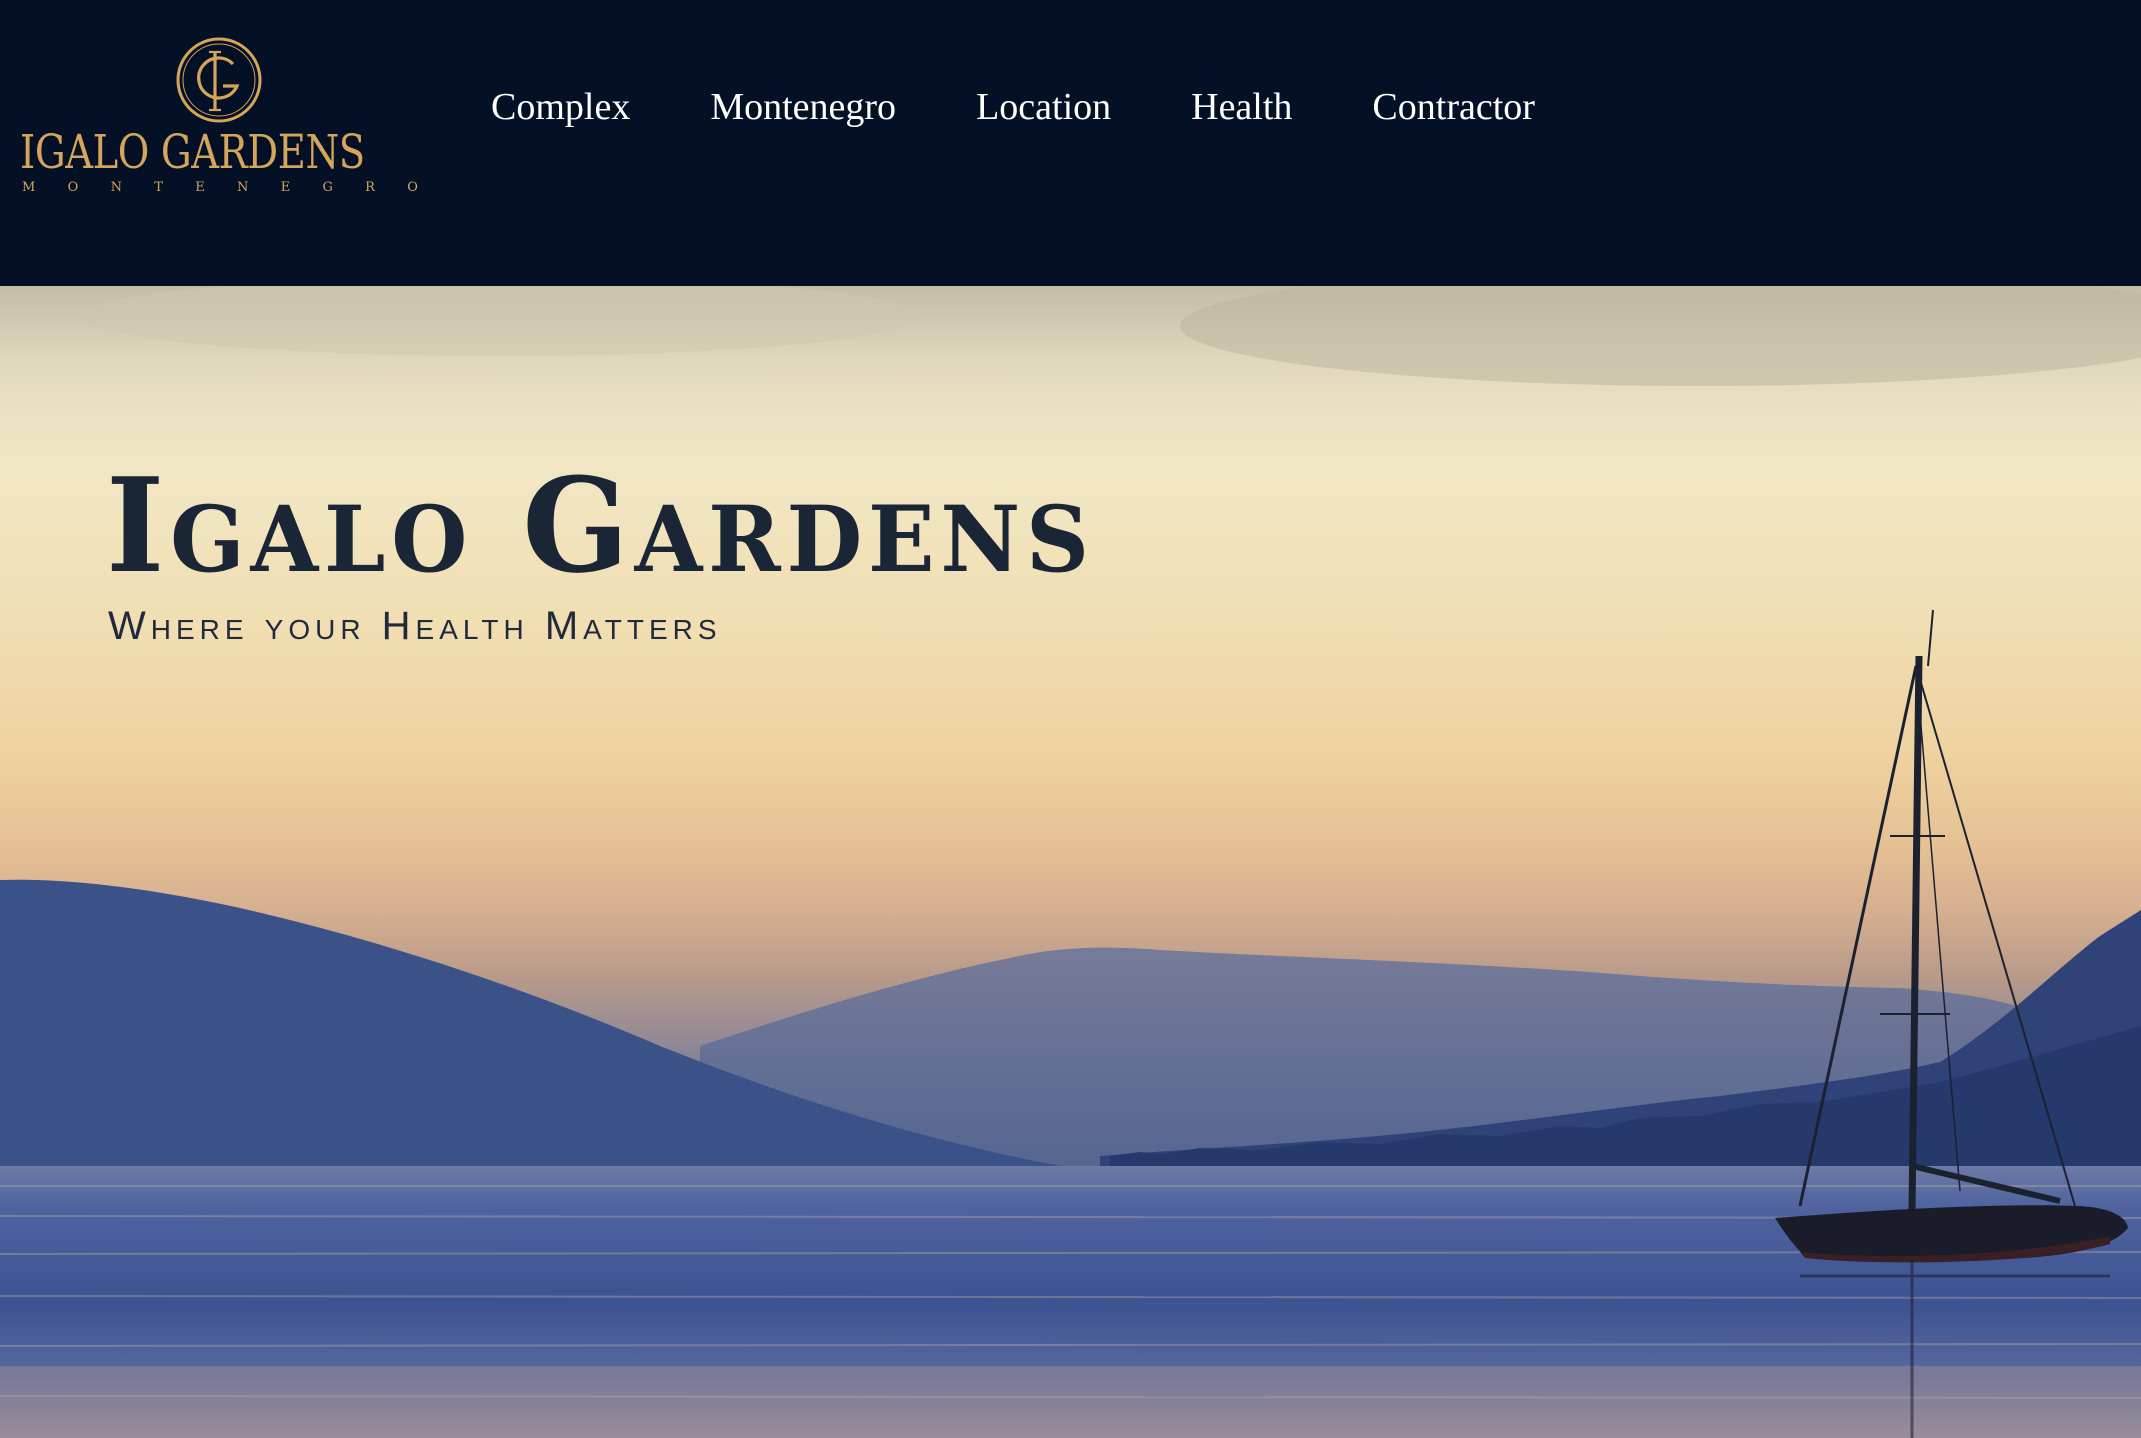  I want to click on logo-subline: MONTENEGRO, so click(220, 188).